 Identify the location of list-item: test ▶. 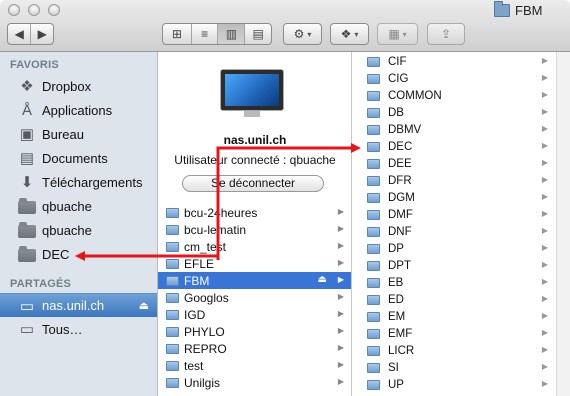
(254, 365).